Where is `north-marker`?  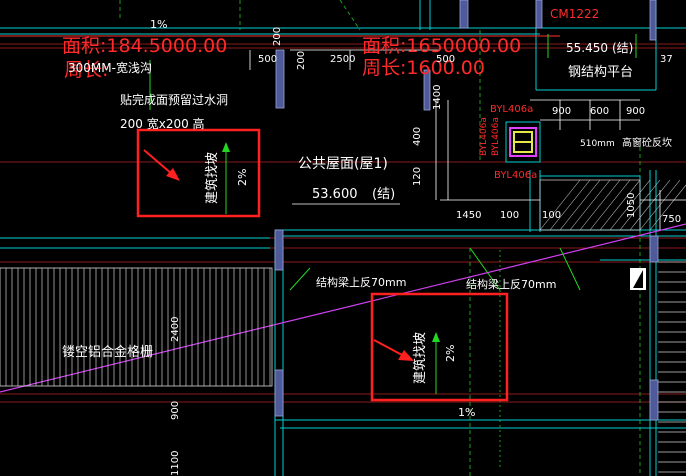
north-marker is located at coordinates (638, 279).